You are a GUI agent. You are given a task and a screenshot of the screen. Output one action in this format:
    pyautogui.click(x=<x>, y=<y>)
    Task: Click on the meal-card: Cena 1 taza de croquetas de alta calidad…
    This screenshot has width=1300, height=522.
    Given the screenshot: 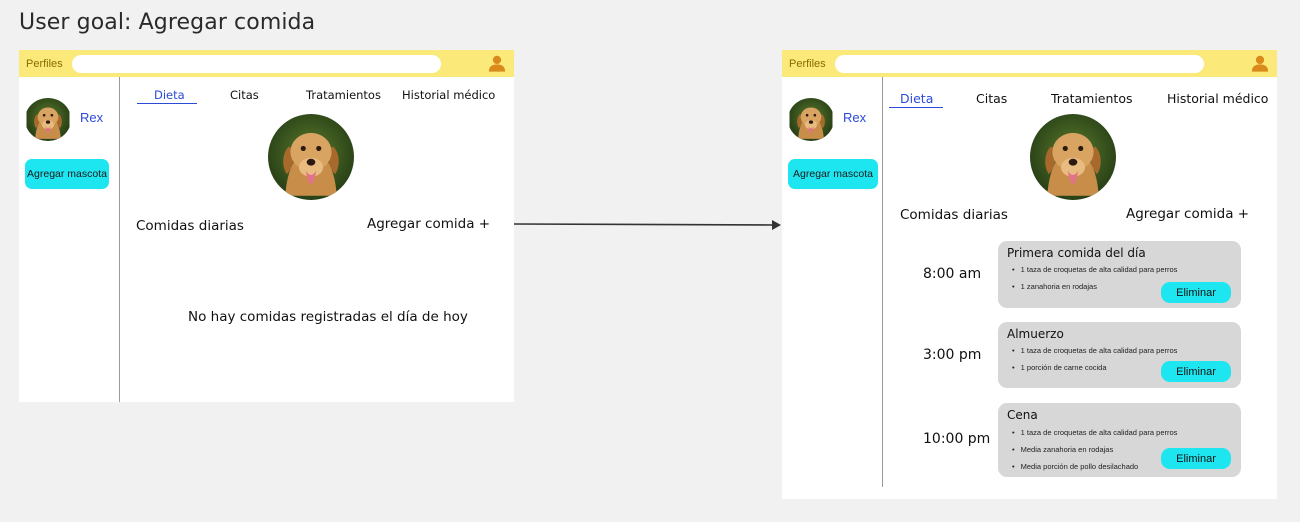 What is the action you would take?
    pyautogui.click(x=1119, y=440)
    